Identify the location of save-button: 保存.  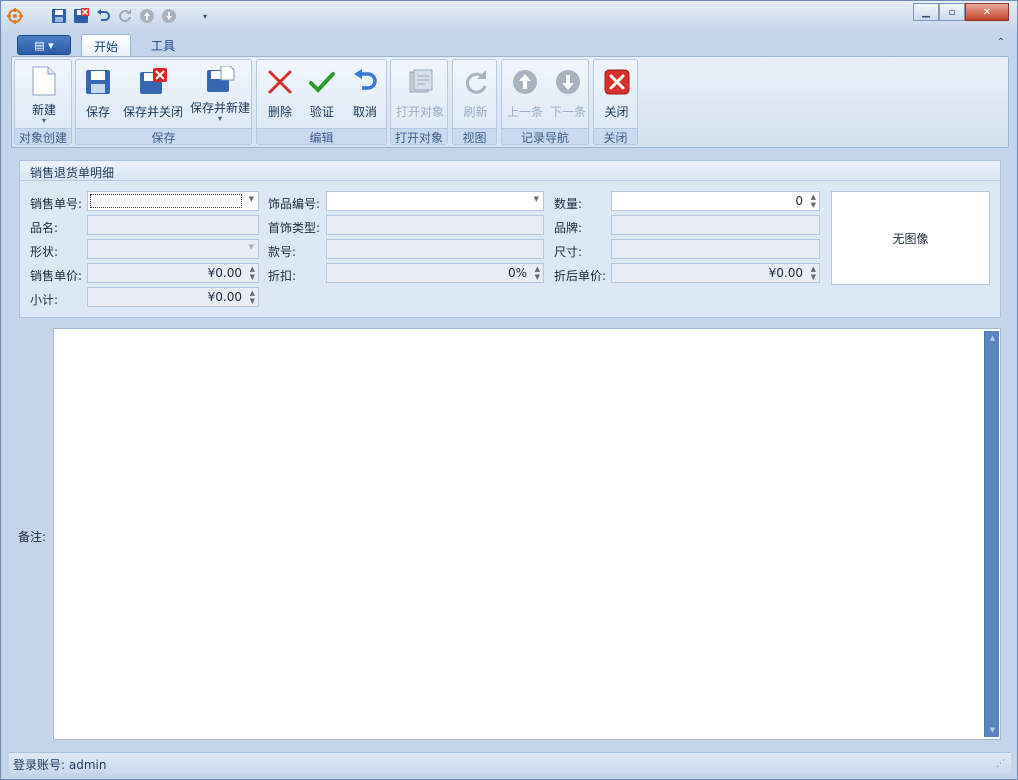
(98, 92).